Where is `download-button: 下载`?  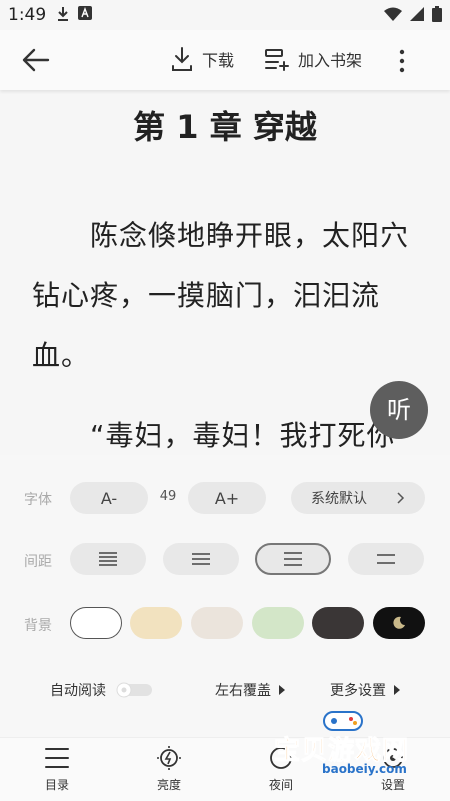
download-button: 下载 is located at coordinates (202, 59).